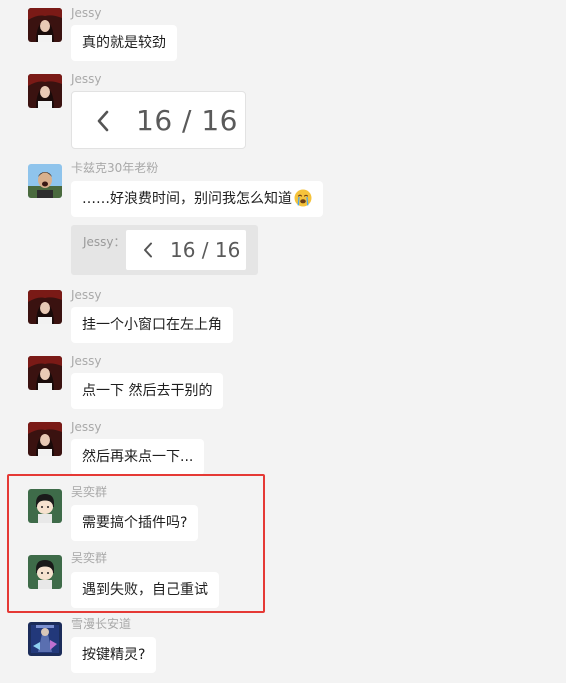 The image size is (566, 683). I want to click on crying-face-emoji, so click(303, 198).